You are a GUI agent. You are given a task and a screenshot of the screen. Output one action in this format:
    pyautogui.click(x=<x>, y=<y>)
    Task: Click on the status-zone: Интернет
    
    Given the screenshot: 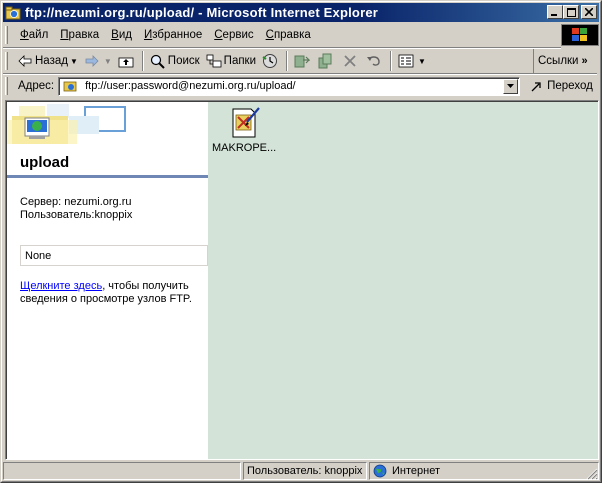 What is the action you would take?
    pyautogui.click(x=484, y=471)
    